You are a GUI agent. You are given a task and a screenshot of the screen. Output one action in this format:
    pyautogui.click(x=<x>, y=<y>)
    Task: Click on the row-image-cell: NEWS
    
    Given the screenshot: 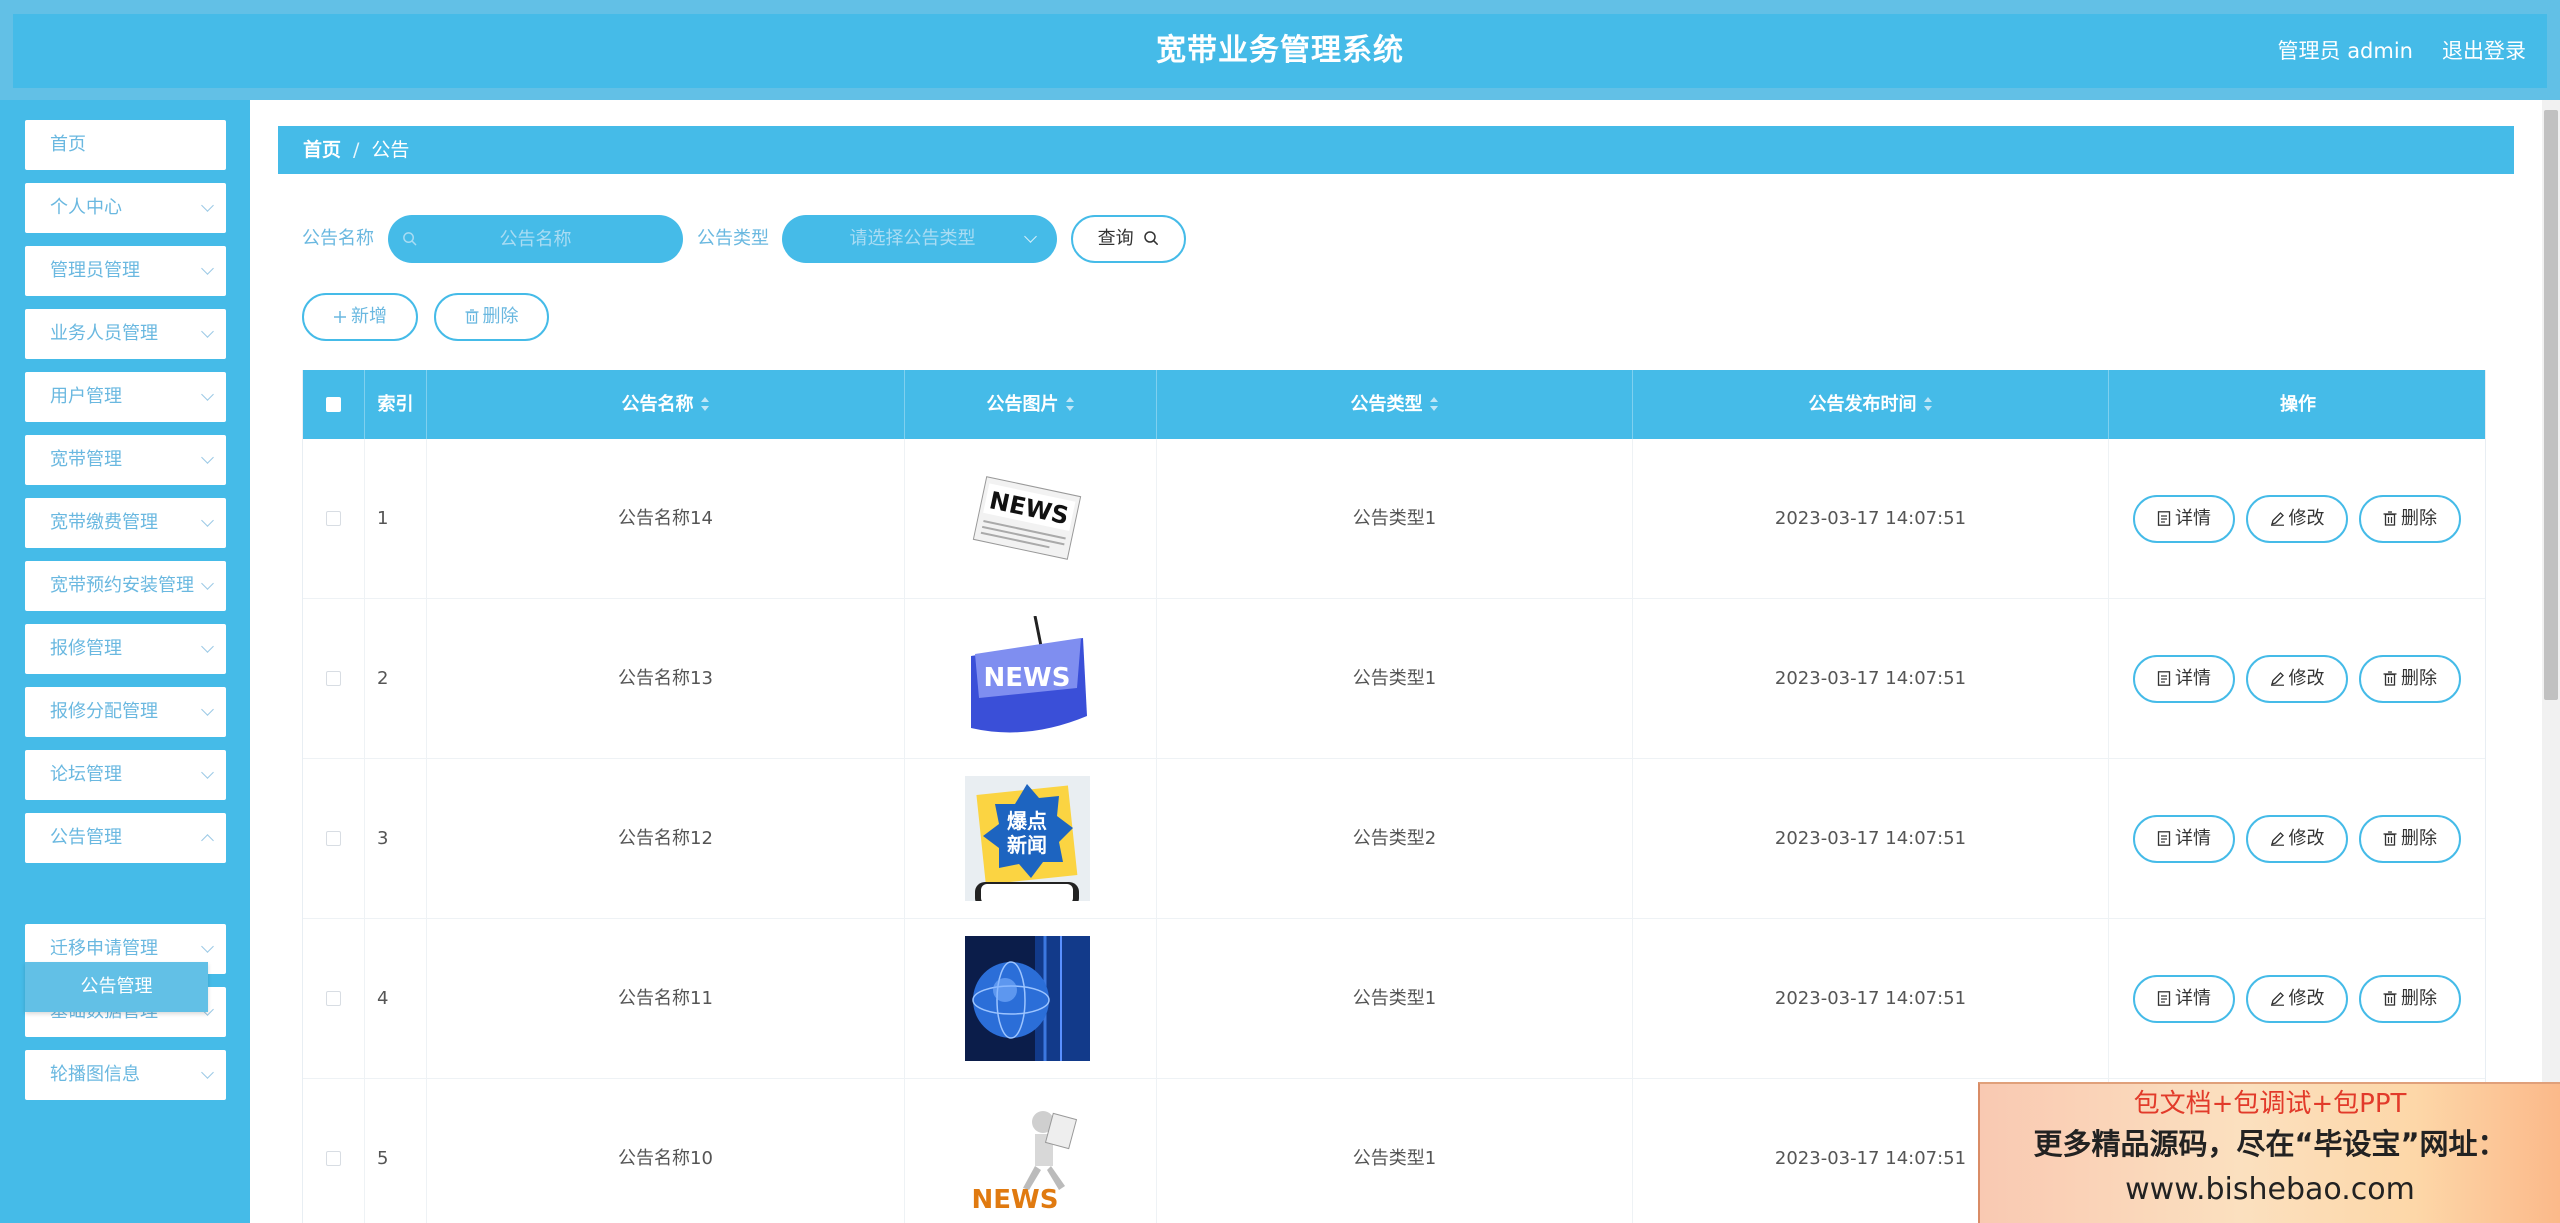 What is the action you would take?
    pyautogui.click(x=1031, y=519)
    